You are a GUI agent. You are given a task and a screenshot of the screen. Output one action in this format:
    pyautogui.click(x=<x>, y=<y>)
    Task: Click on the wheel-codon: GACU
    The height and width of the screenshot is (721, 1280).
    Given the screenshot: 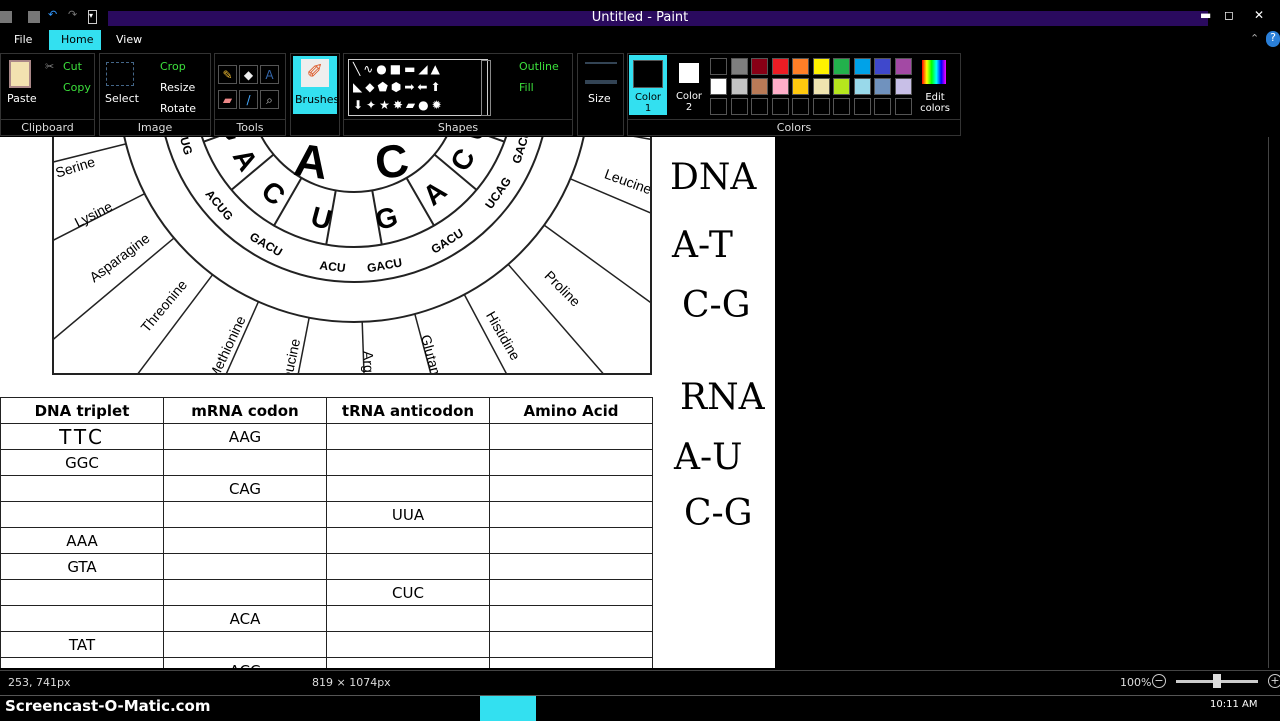 What is the action you would take?
    pyautogui.click(x=447, y=241)
    